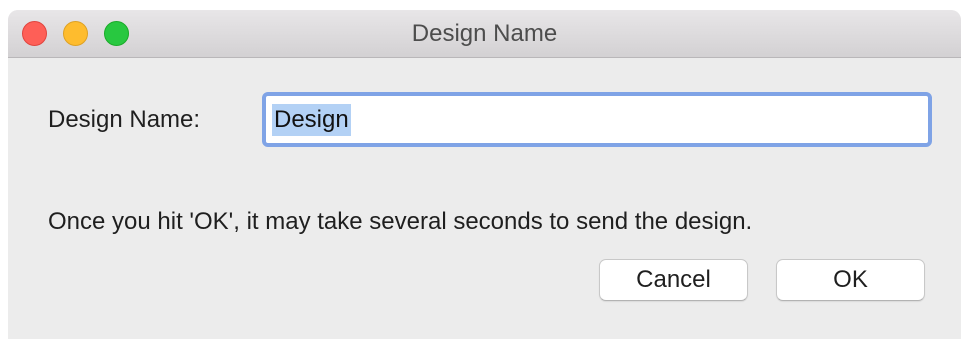 The image size is (961, 339). I want to click on design-name-input-value: Design, so click(311, 120).